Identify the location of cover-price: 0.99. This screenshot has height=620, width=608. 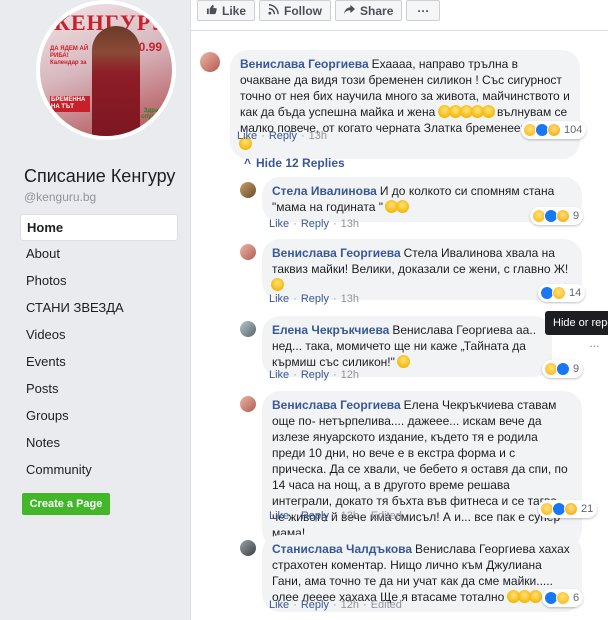
(150, 47).